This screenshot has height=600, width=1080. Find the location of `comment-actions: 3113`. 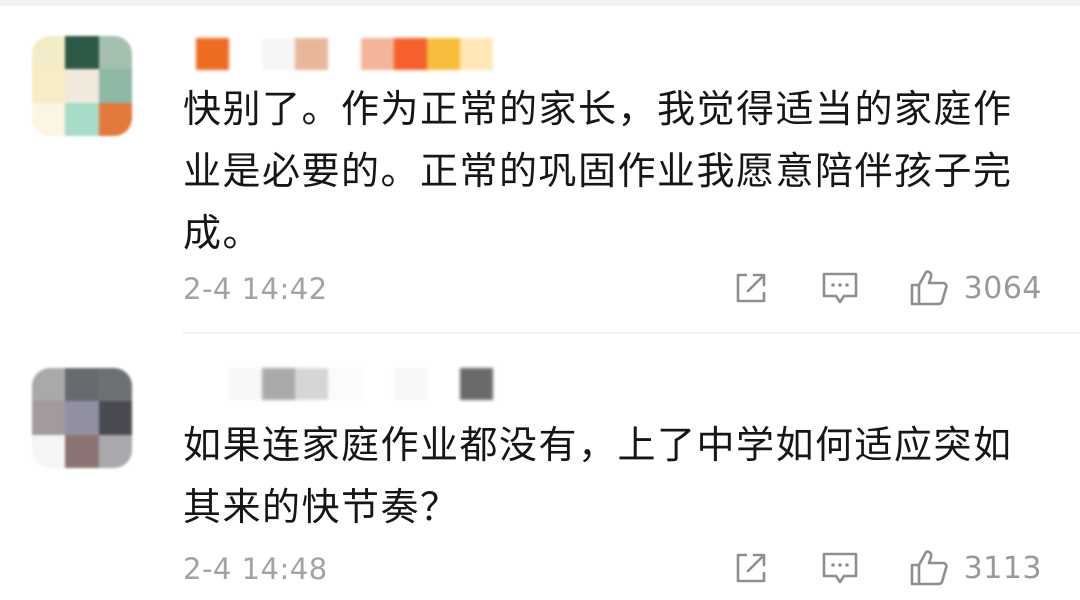

comment-actions: 3113 is located at coordinates (887, 568).